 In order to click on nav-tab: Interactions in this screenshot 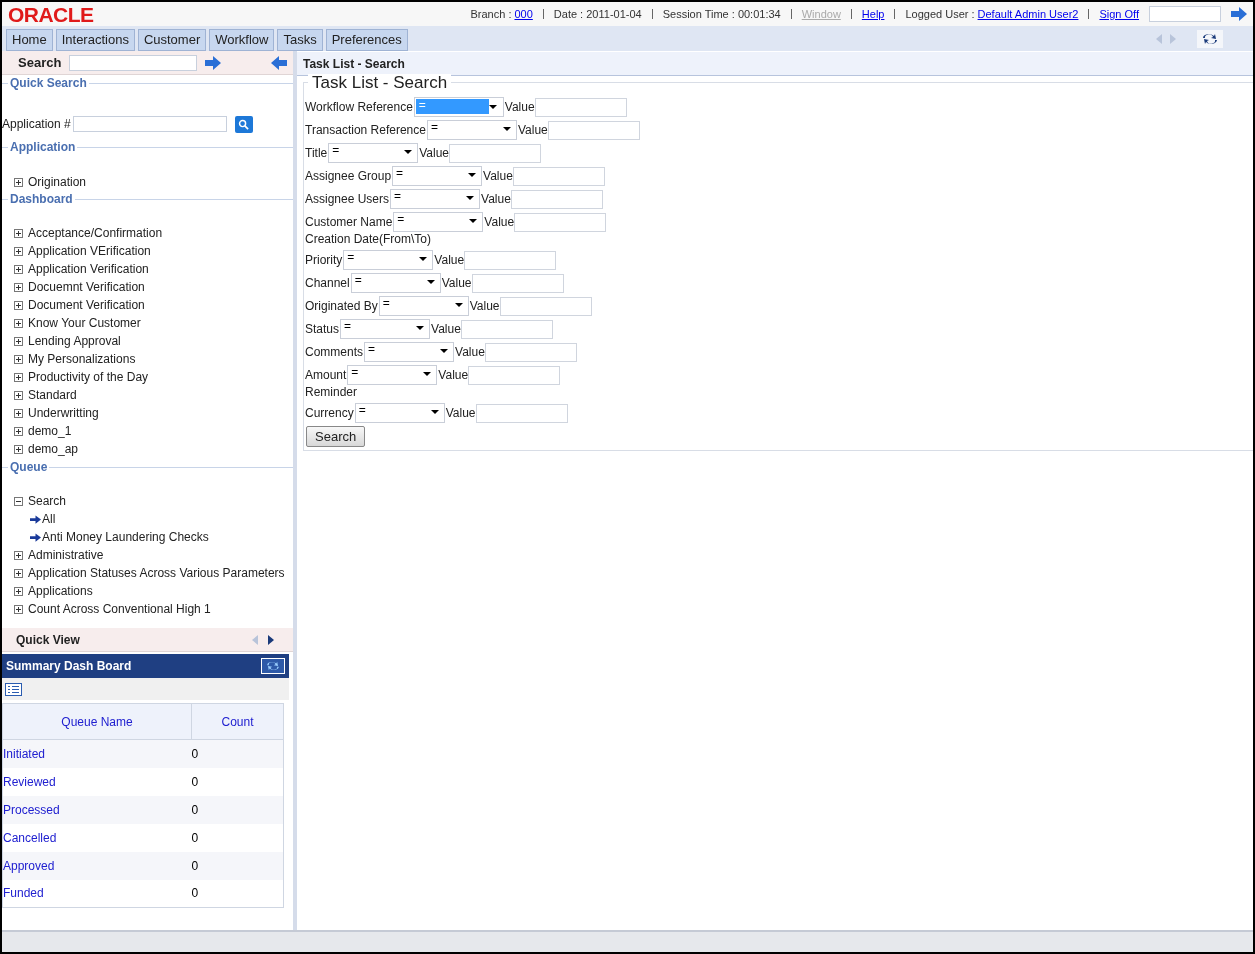, I will do `click(95, 40)`.